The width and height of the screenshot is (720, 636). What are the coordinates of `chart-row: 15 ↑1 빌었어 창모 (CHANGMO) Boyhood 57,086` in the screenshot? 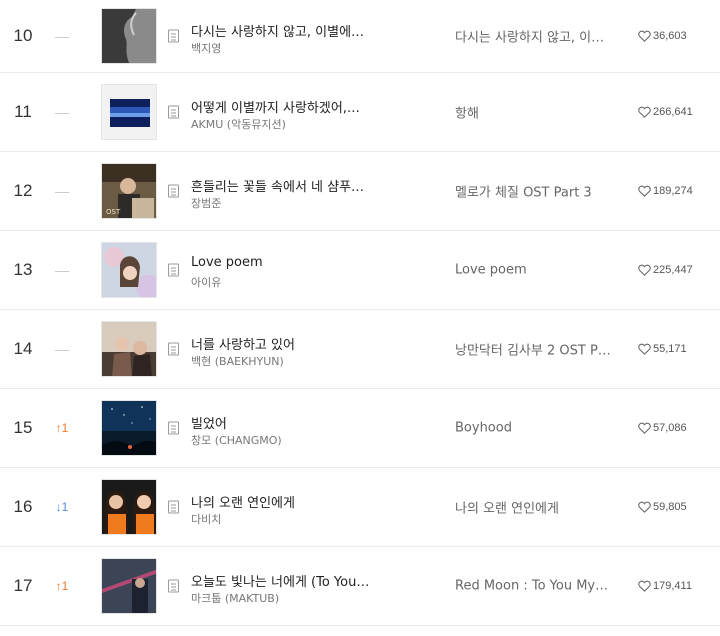 It's located at (360, 428).